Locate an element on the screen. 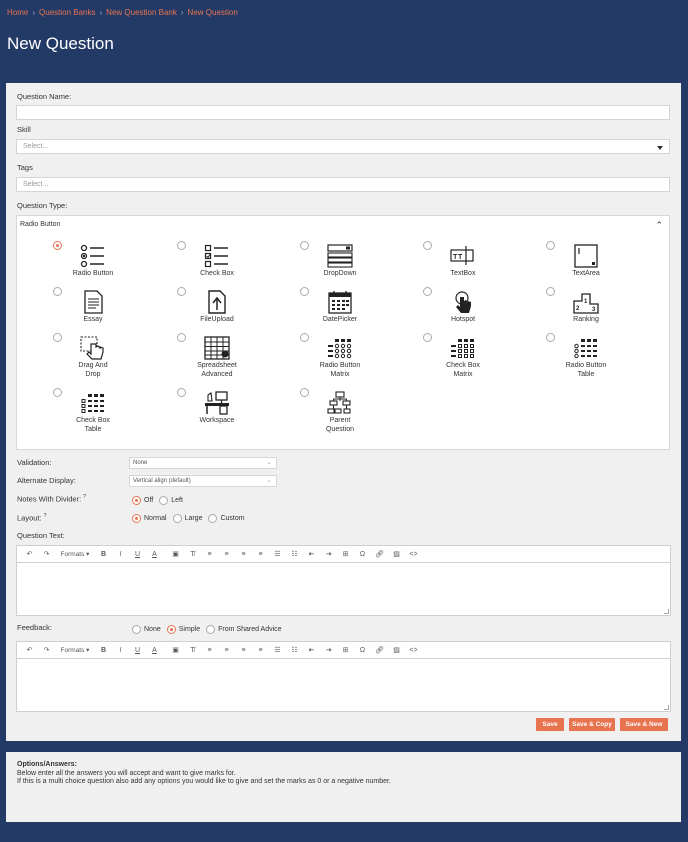 The height and width of the screenshot is (842, 688). question-type-textarea: TextArea is located at coordinates (586, 260).